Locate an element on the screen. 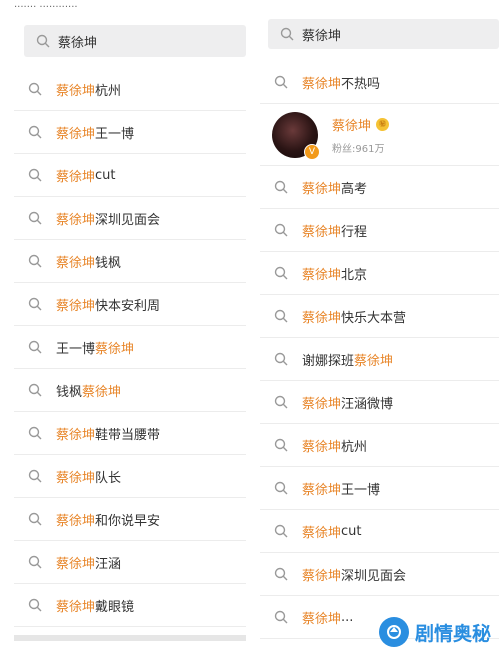 Image resolution: width=499 pixels, height=659 pixels. vip-icon: ㊙ is located at coordinates (383, 124).